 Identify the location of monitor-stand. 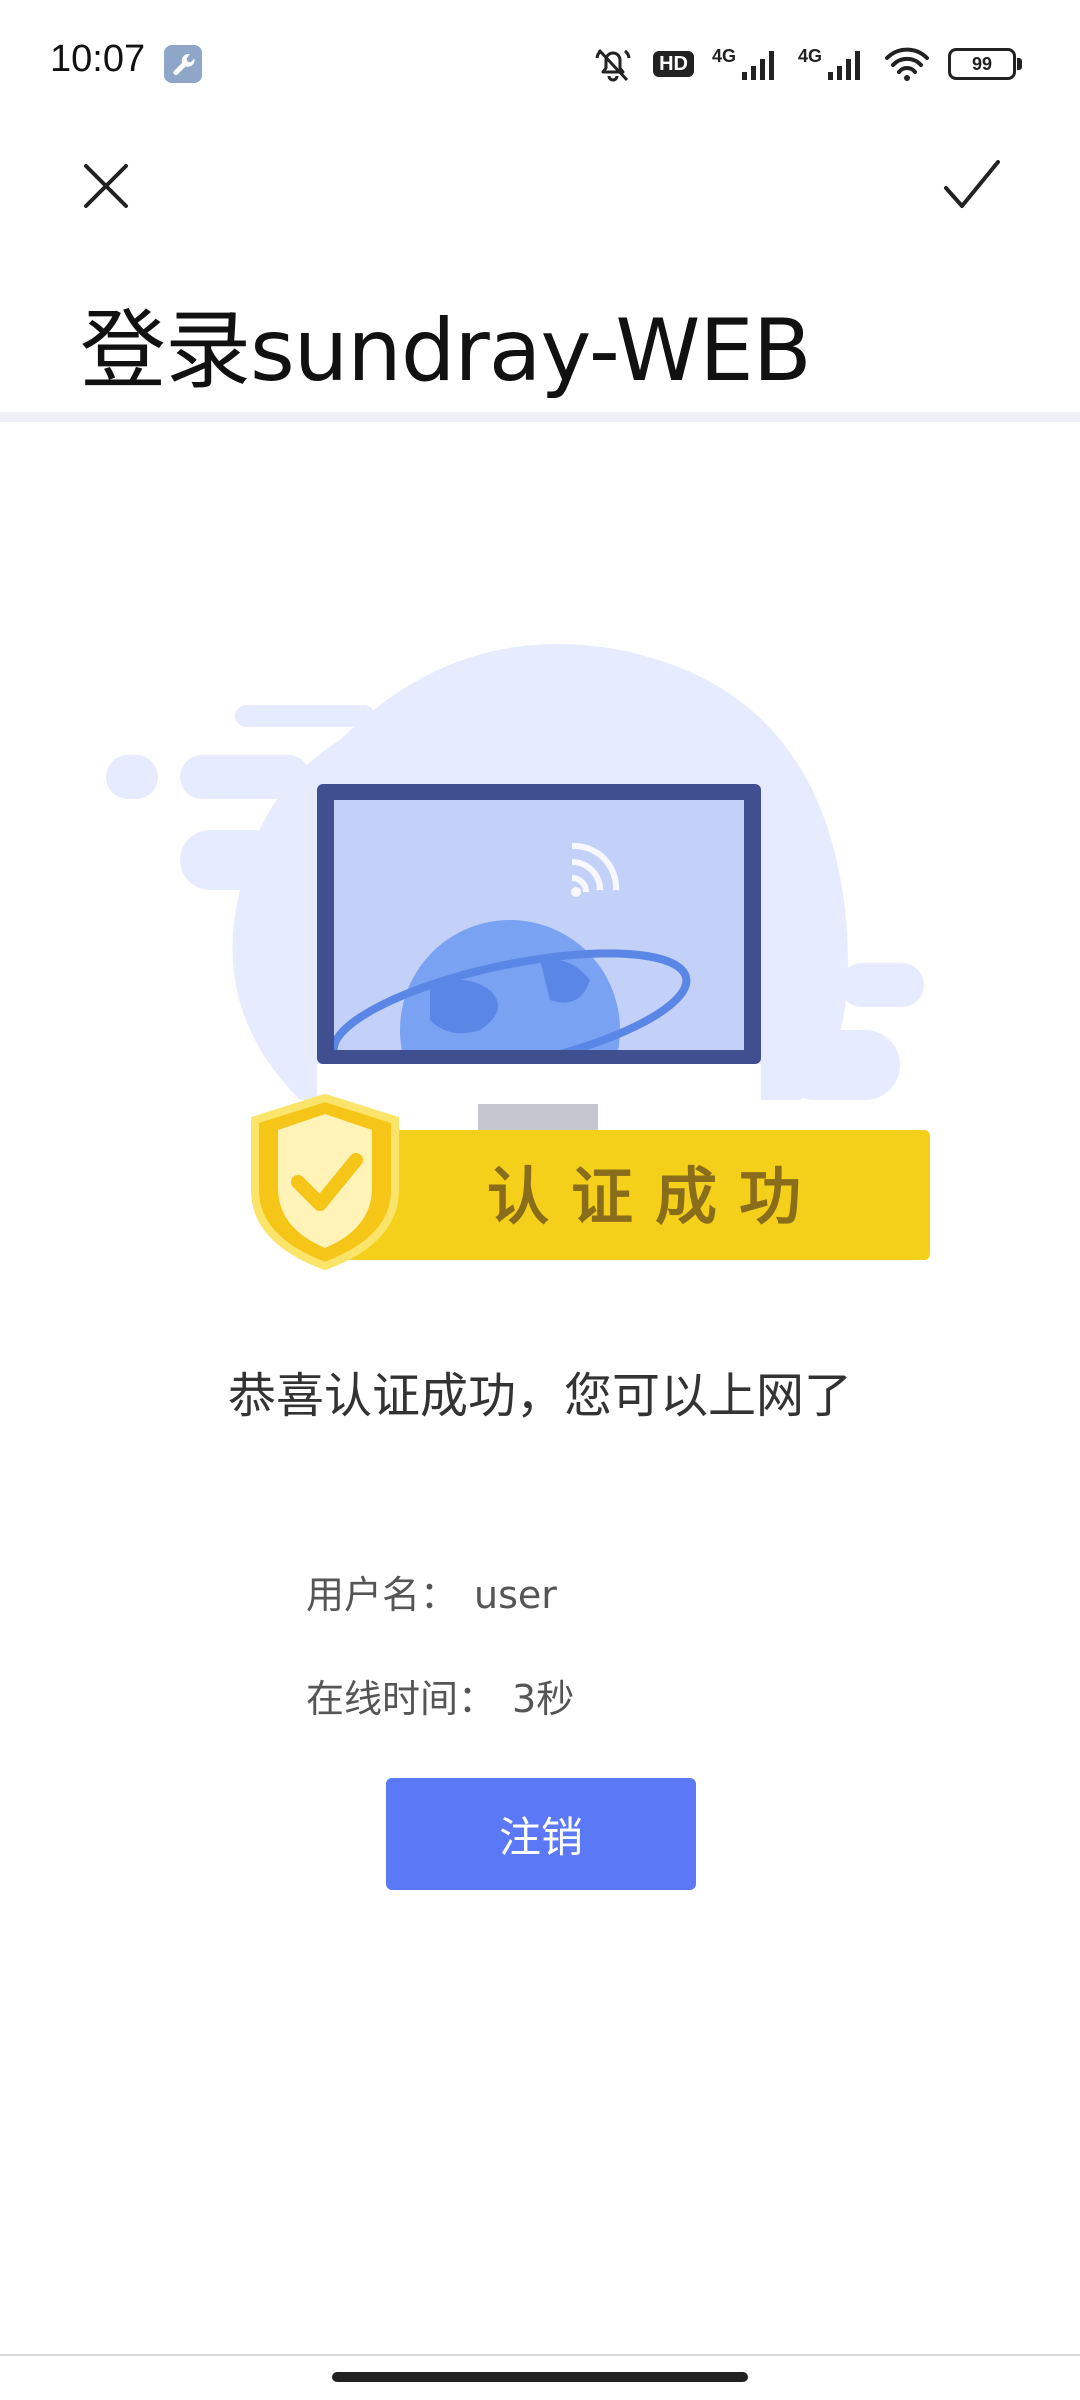
(538, 1117).